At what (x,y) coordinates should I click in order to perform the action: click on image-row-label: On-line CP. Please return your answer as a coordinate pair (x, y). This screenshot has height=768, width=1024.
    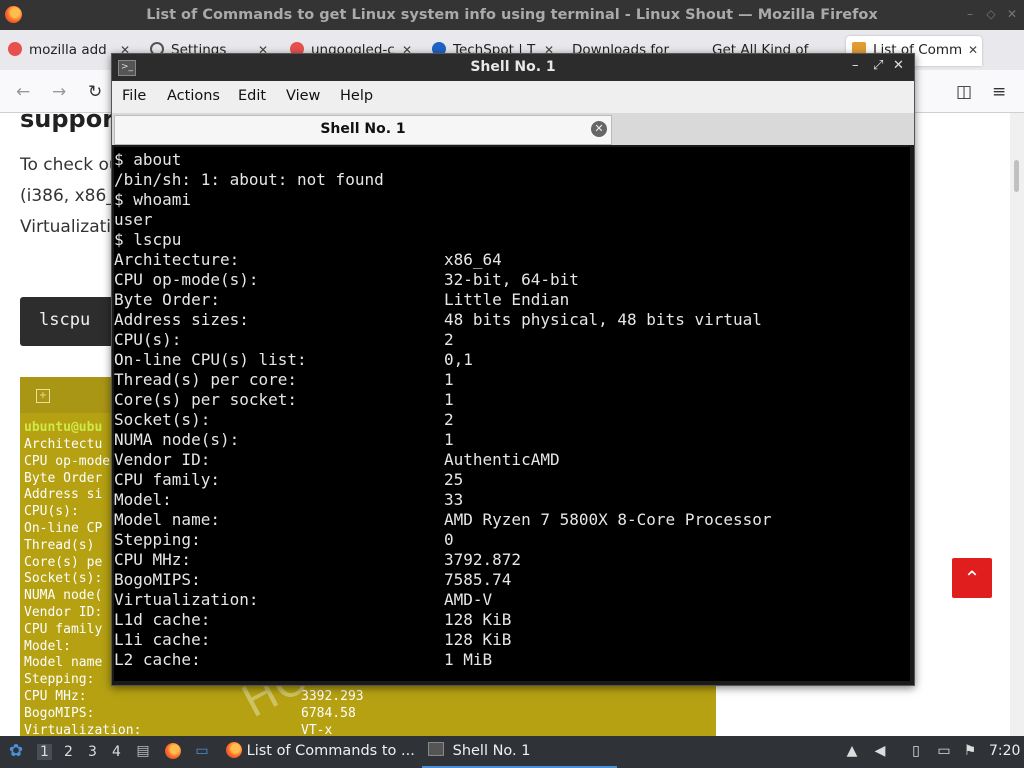
    Looking at the image, I should click on (63, 528).